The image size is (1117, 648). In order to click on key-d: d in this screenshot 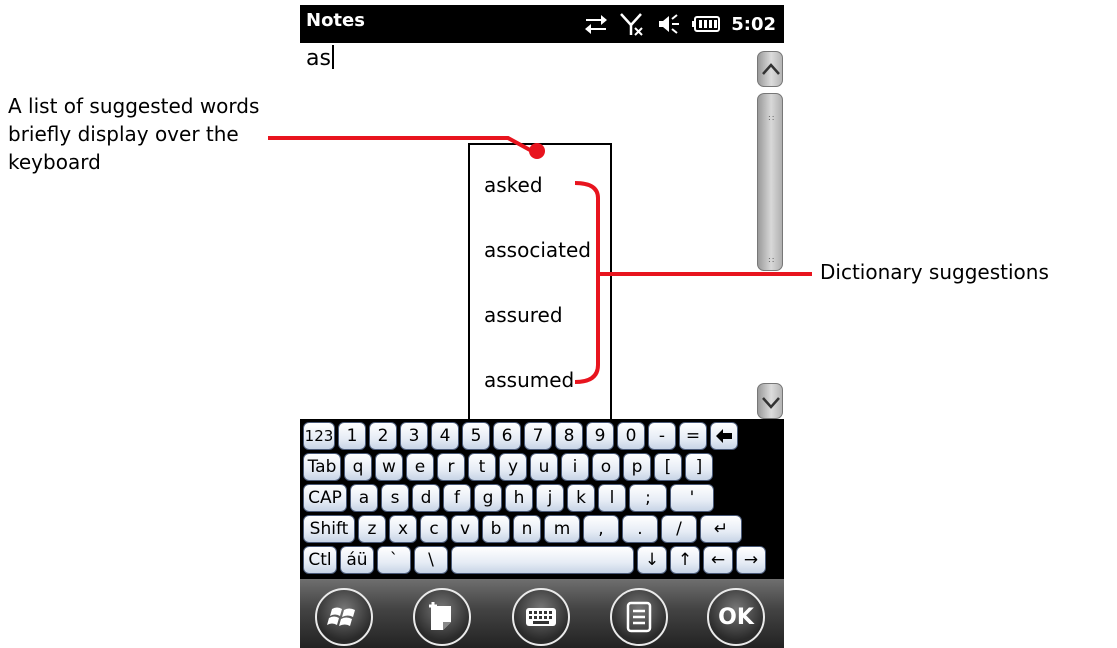, I will do `click(426, 498)`.